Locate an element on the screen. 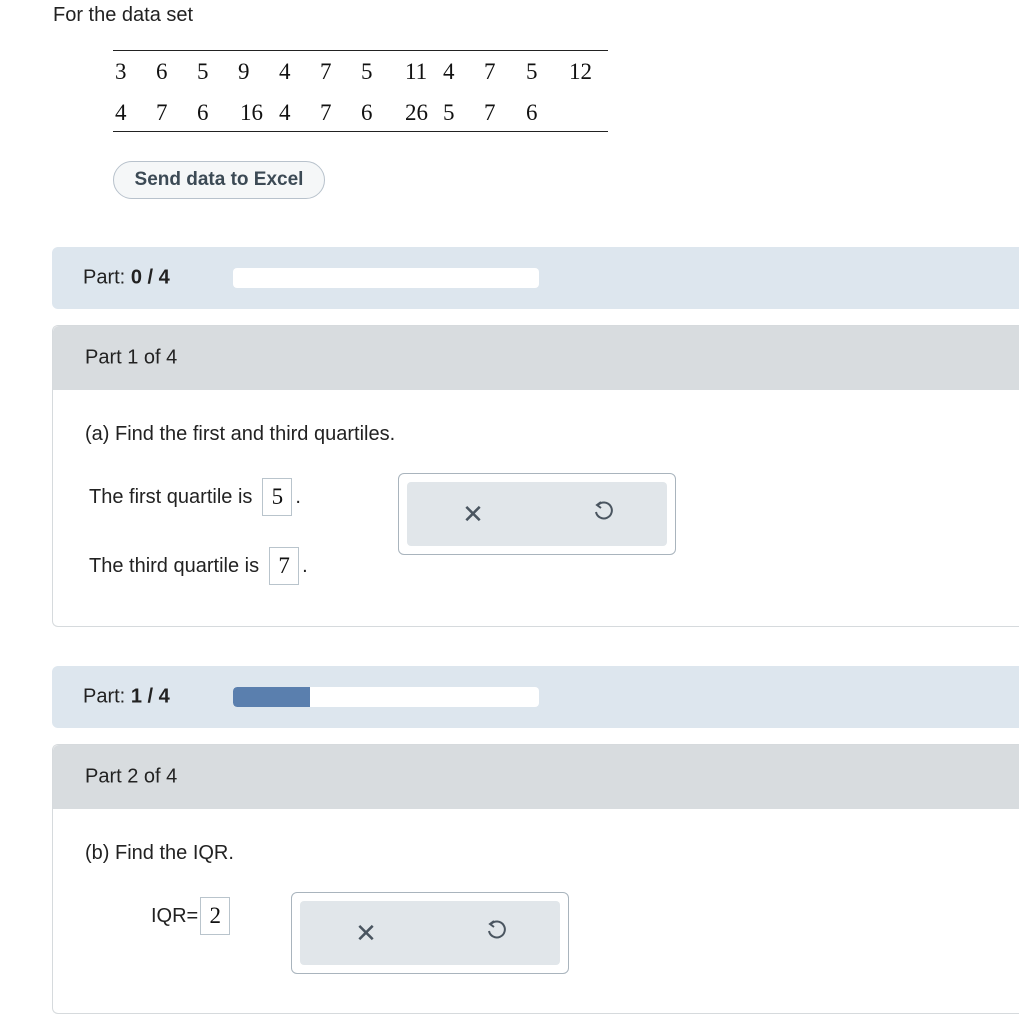 This screenshot has width=1019, height=1024. first-quartile-input: 5 is located at coordinates (277, 497).